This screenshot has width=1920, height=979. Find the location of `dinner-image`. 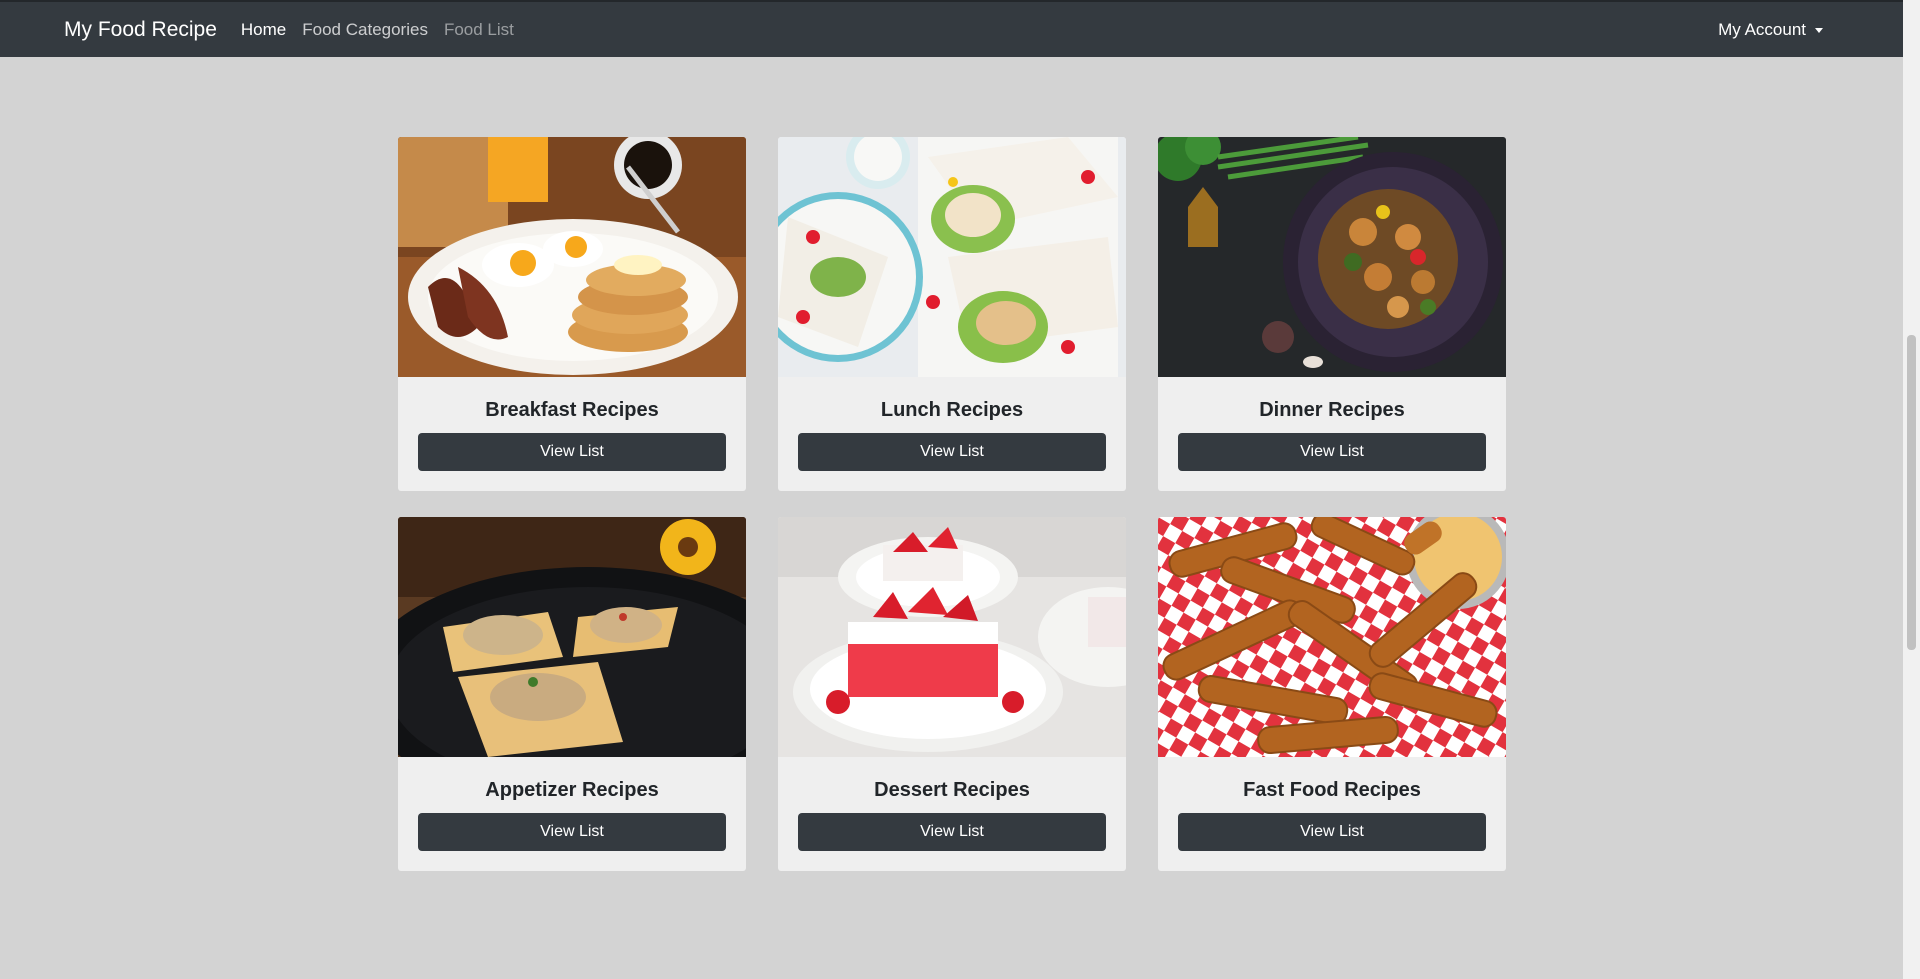

dinner-image is located at coordinates (1332, 257).